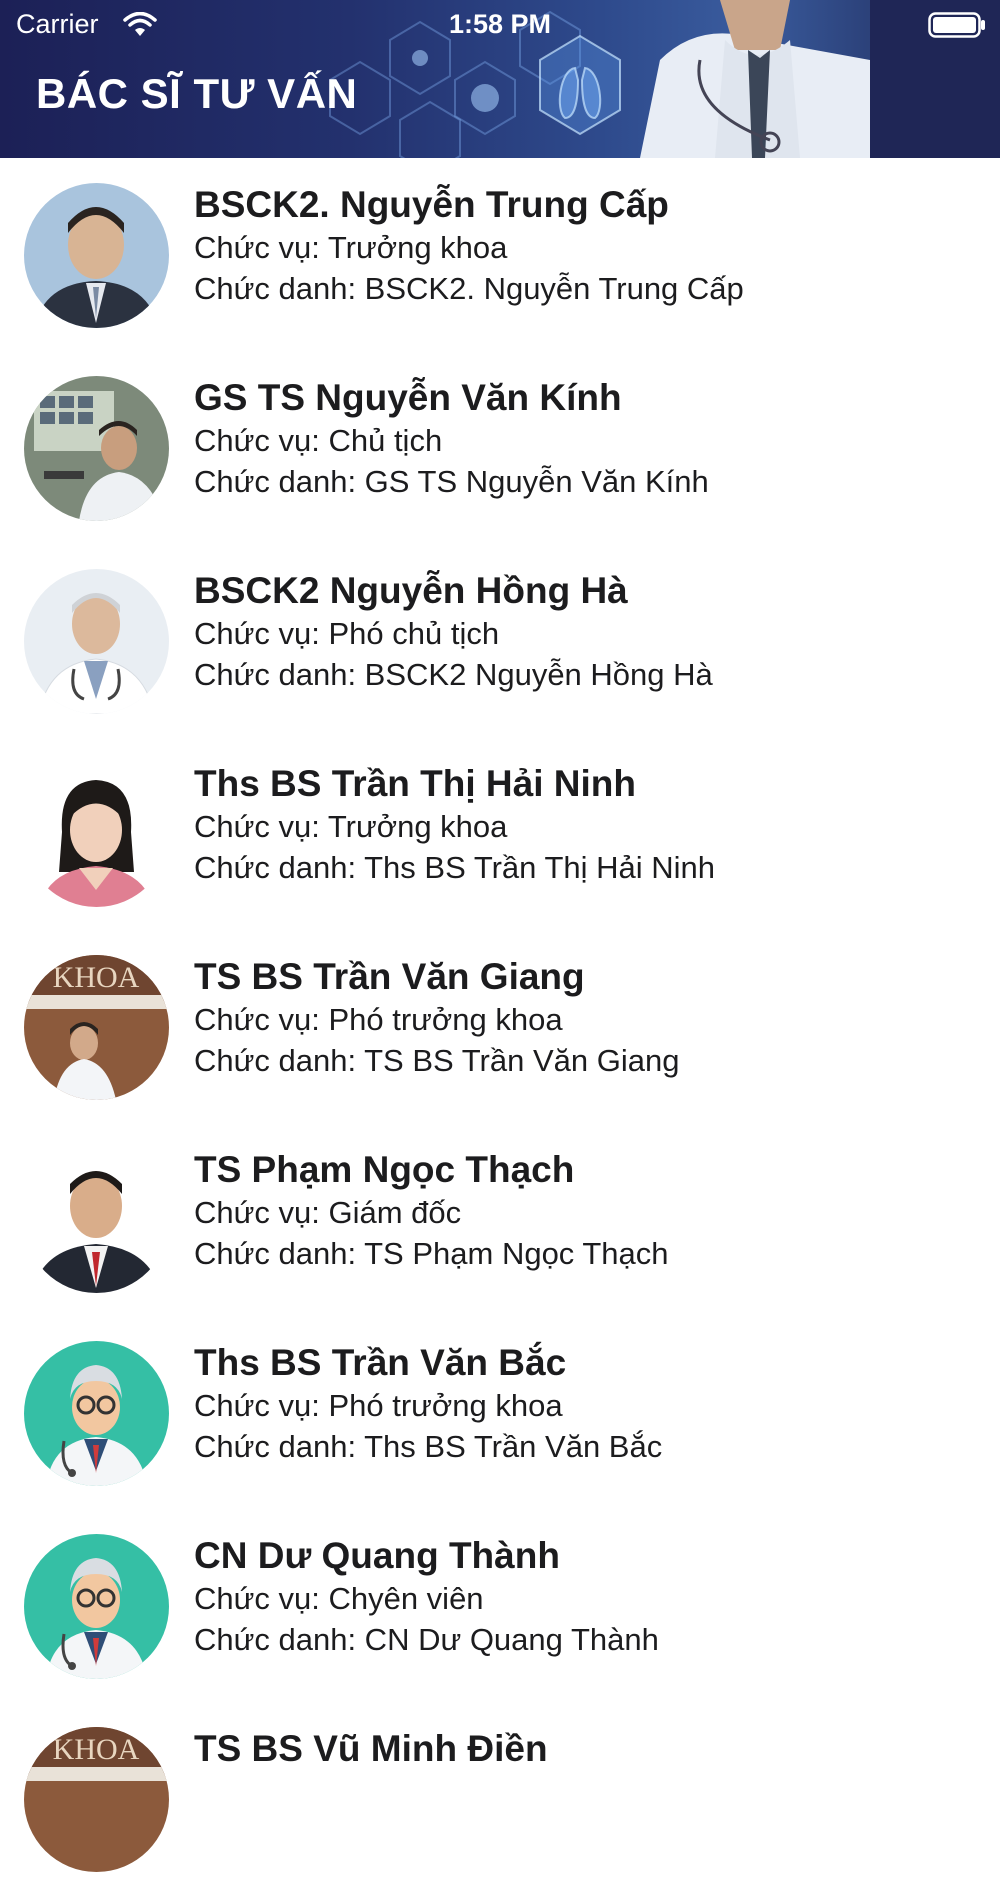 The height and width of the screenshot is (1895, 1000). I want to click on doctor-title: Chức danh: BSCK2 Nguyễn Hồng Hà, so click(453, 674).